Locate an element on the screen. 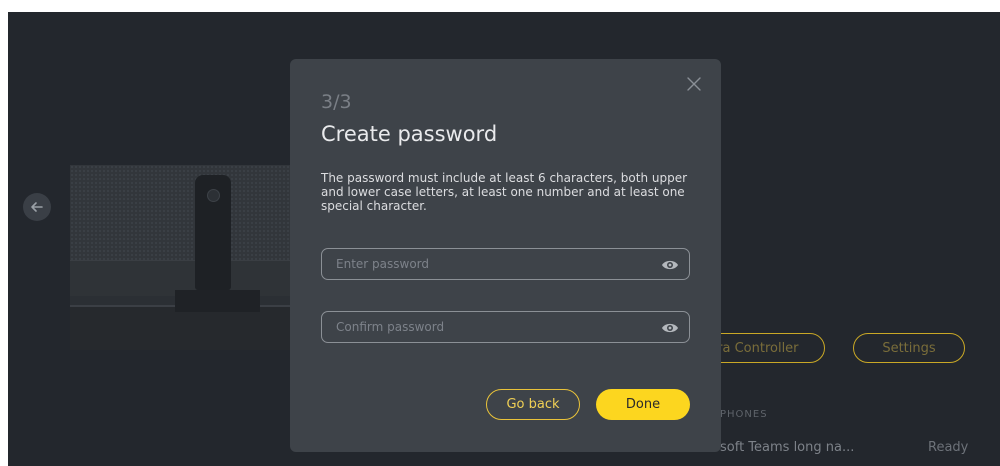  camera-device-image is located at coordinates (213, 232).